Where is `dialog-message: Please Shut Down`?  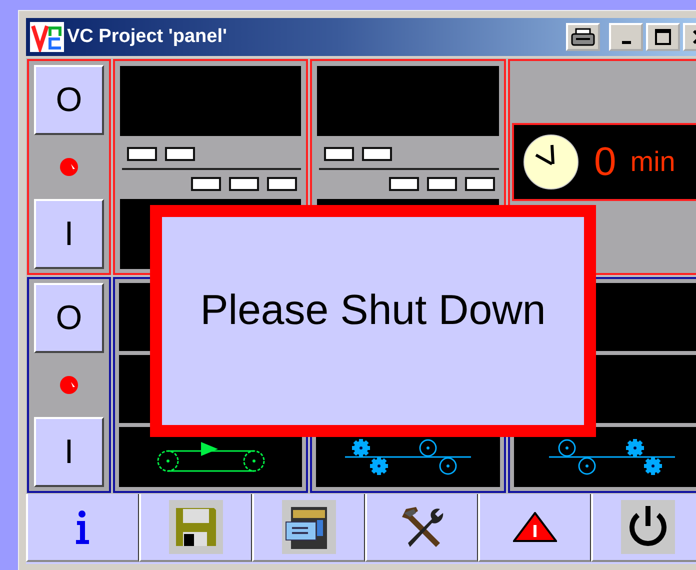 dialog-message: Please Shut Down is located at coordinates (373, 310).